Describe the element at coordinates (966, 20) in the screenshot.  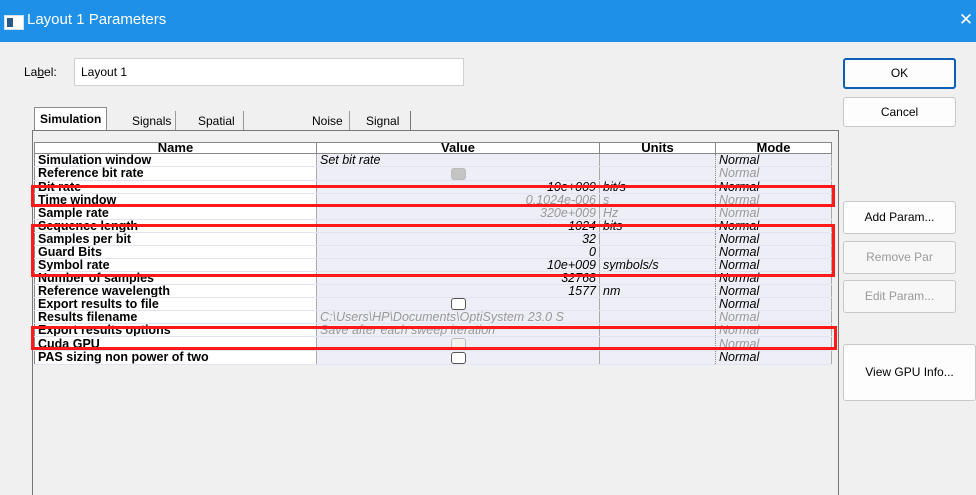
I see `close-icon: ✕` at that location.